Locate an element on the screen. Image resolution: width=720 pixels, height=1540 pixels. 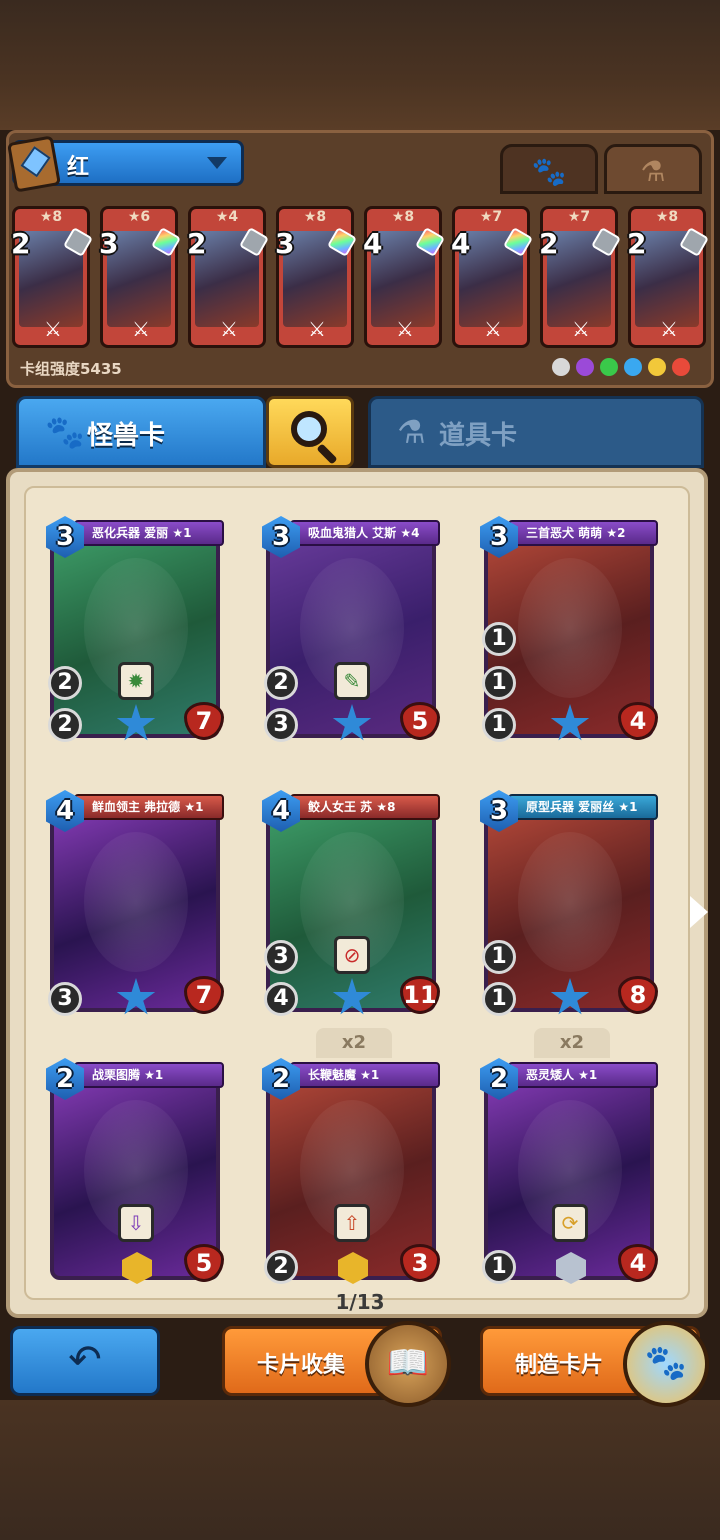
deck-selector-dropdown: 红 is located at coordinates (125, 164).